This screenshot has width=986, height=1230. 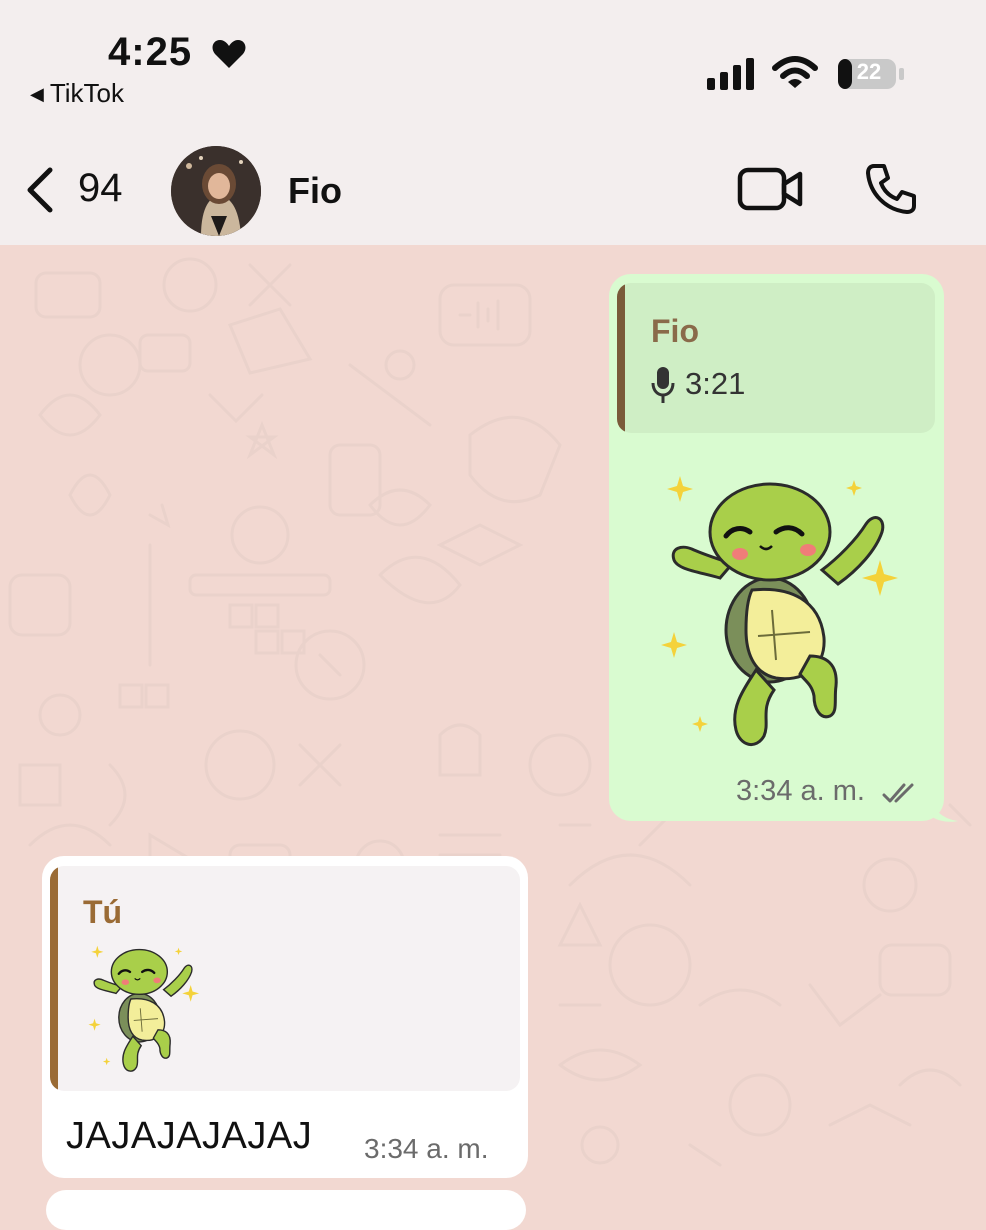 What do you see at coordinates (315, 191) in the screenshot?
I see `contact-name: Fio` at bounding box center [315, 191].